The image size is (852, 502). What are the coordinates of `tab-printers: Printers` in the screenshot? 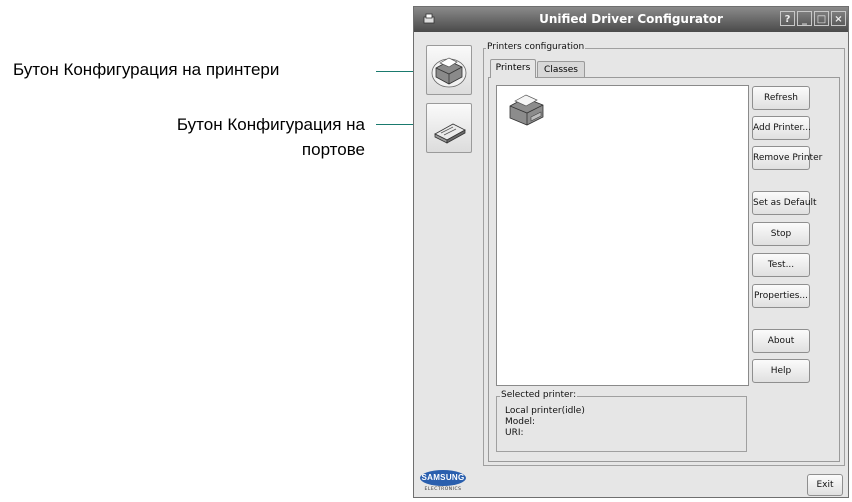 It's located at (513, 68).